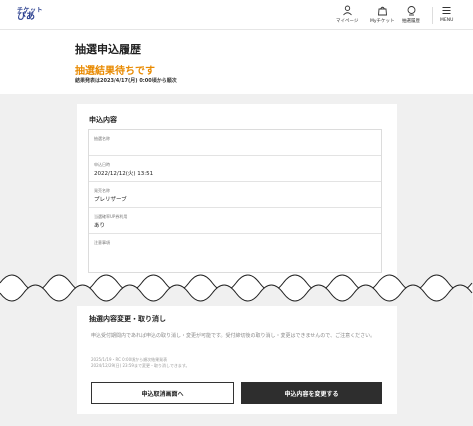 The image size is (473, 426). I want to click on ticket-bag-icon, so click(382, 11).